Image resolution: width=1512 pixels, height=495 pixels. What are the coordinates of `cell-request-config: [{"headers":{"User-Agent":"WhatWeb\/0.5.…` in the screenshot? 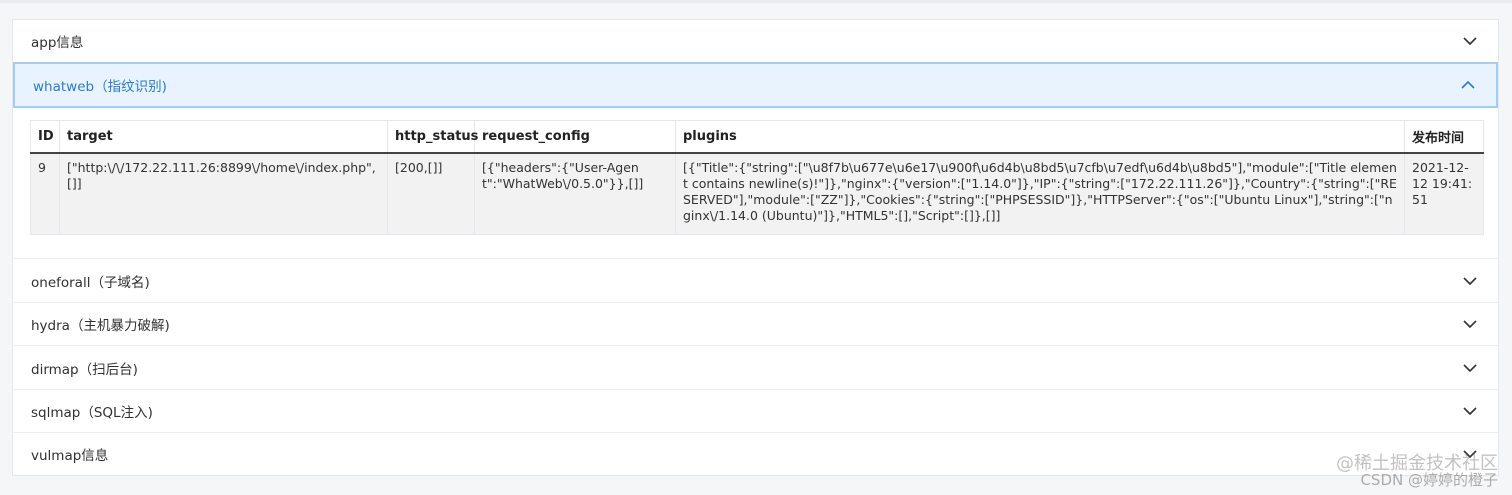 It's located at (575, 193).